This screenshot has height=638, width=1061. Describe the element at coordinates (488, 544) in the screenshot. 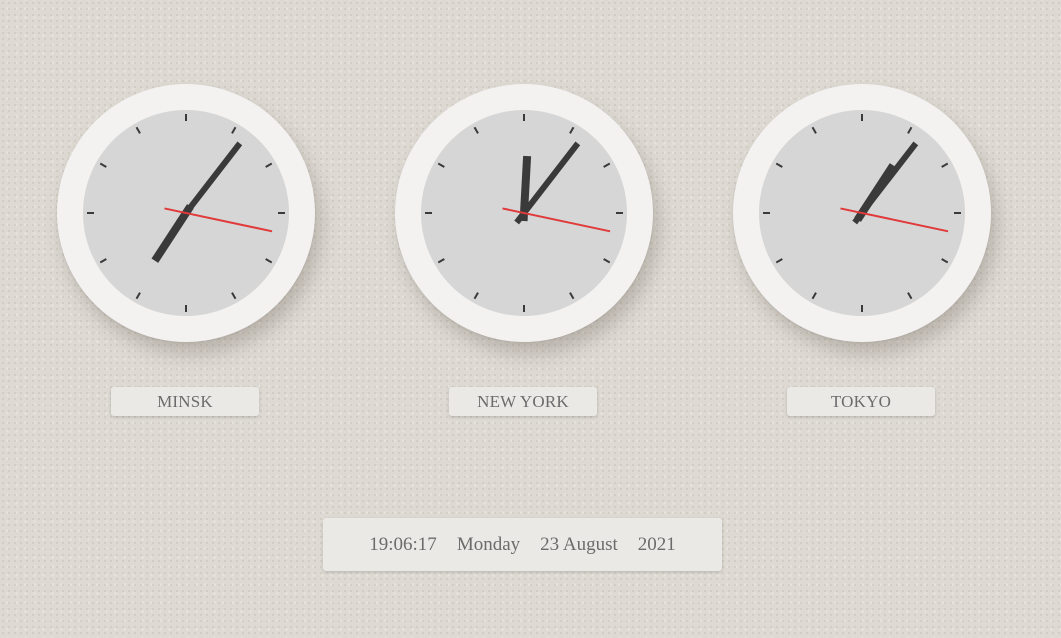

I see `weekday-text: Monday` at that location.